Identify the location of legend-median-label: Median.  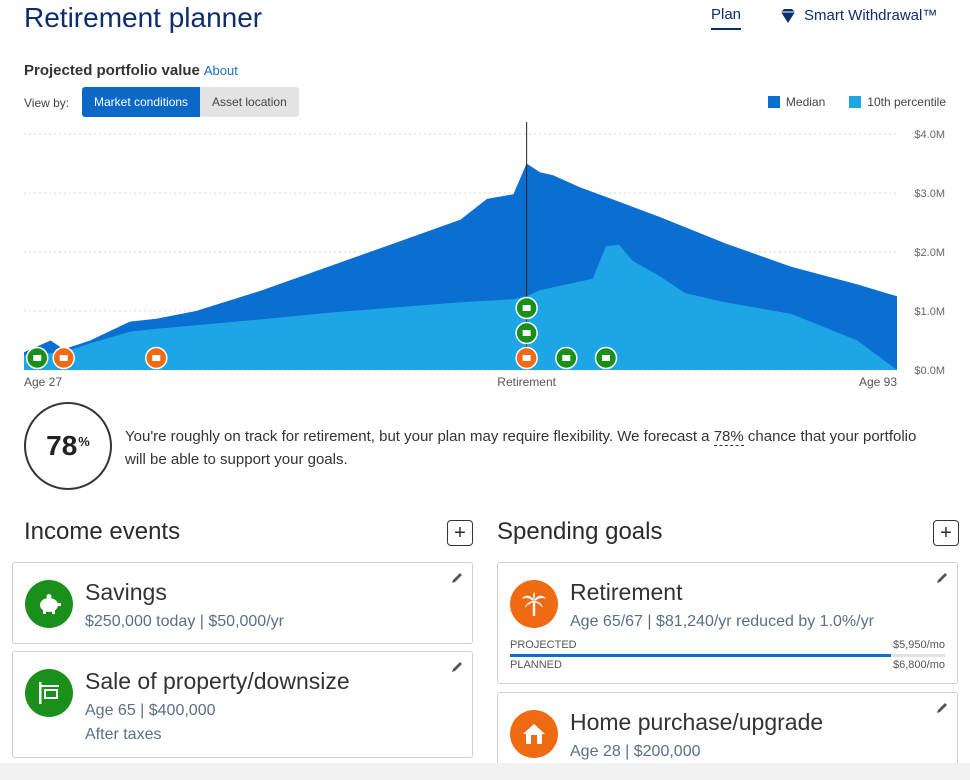
(805, 102).